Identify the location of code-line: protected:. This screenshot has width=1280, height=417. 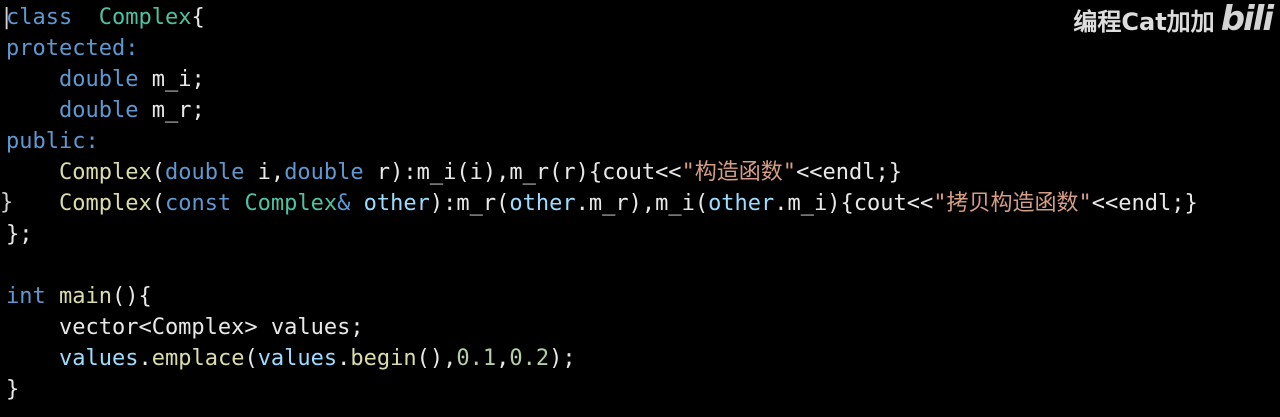
(602, 48).